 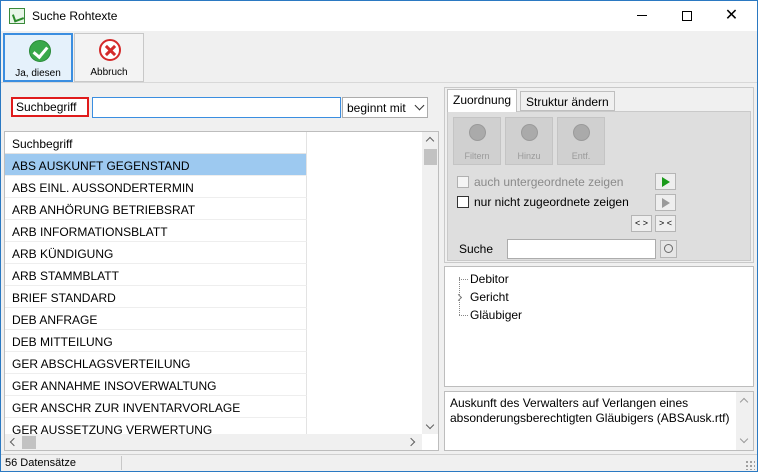 What do you see at coordinates (156, 275) in the screenshot?
I see `table-row: ARB STAMMBLATT` at bounding box center [156, 275].